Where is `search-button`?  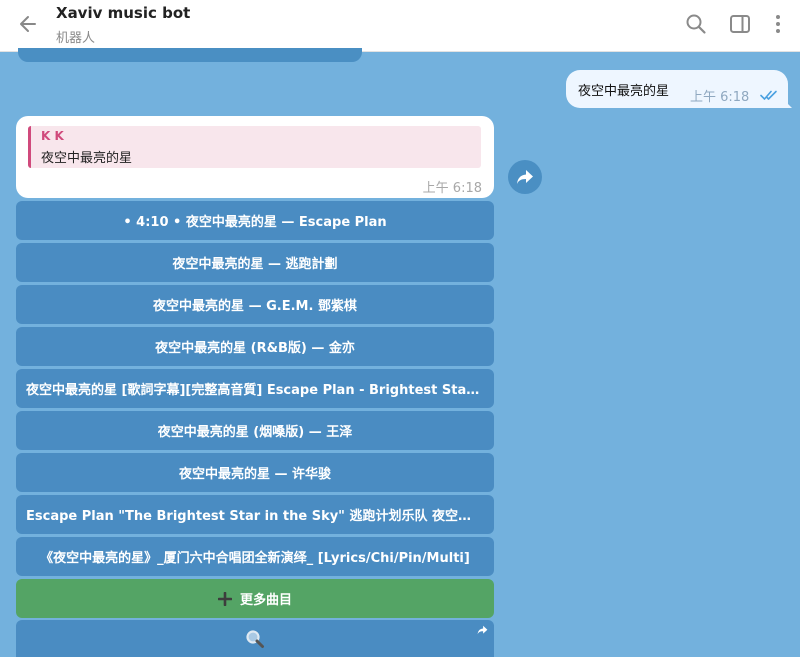 search-button is located at coordinates (696, 24).